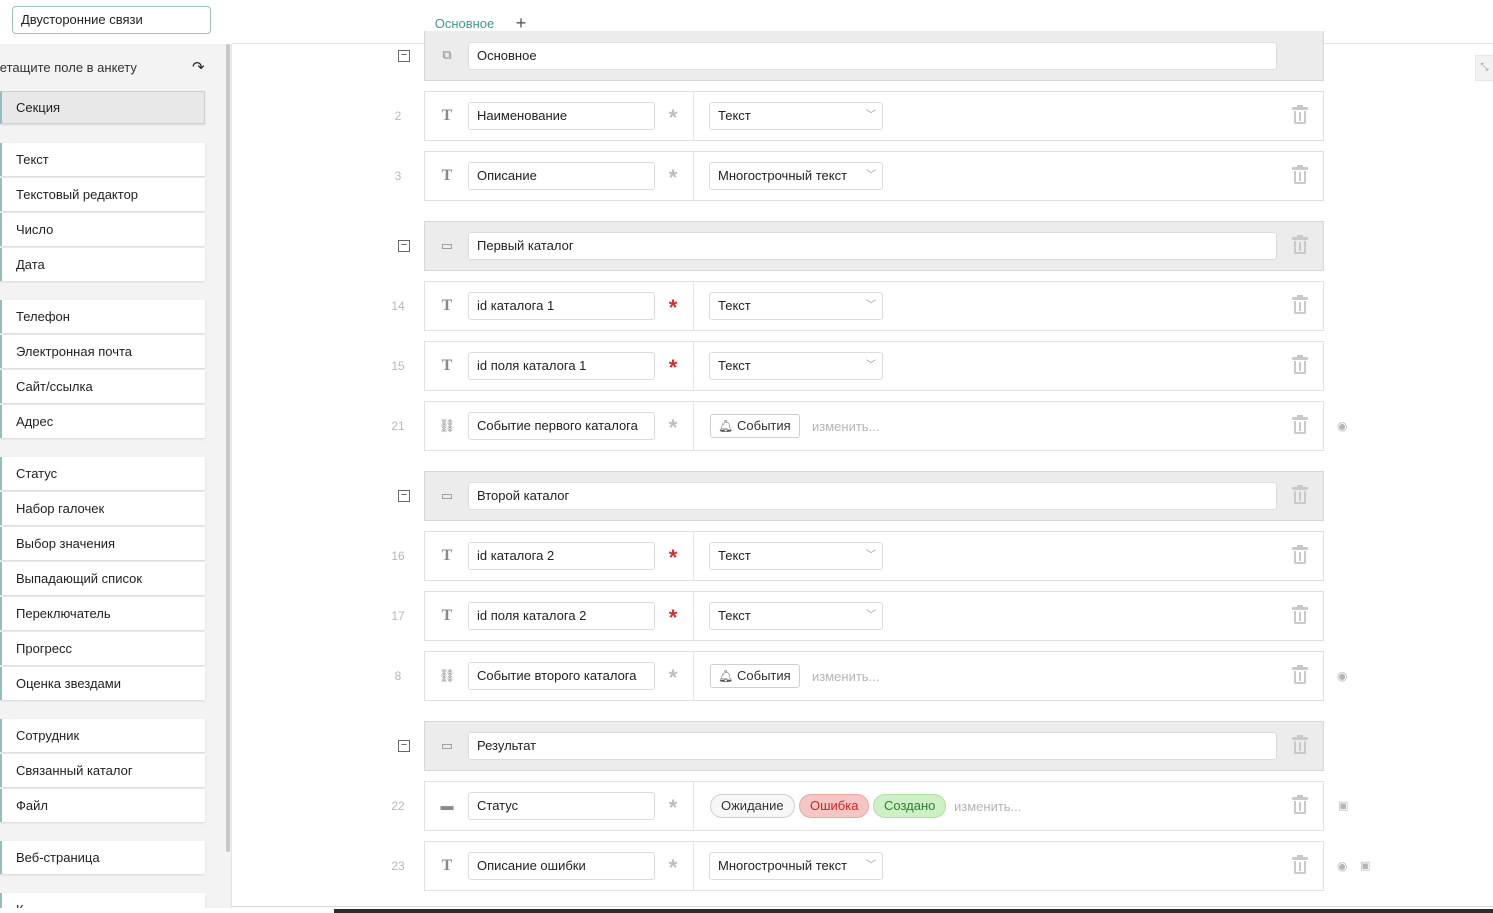  What do you see at coordinates (102, 900) in the screenshot?
I see `palette-item-cut: К` at bounding box center [102, 900].